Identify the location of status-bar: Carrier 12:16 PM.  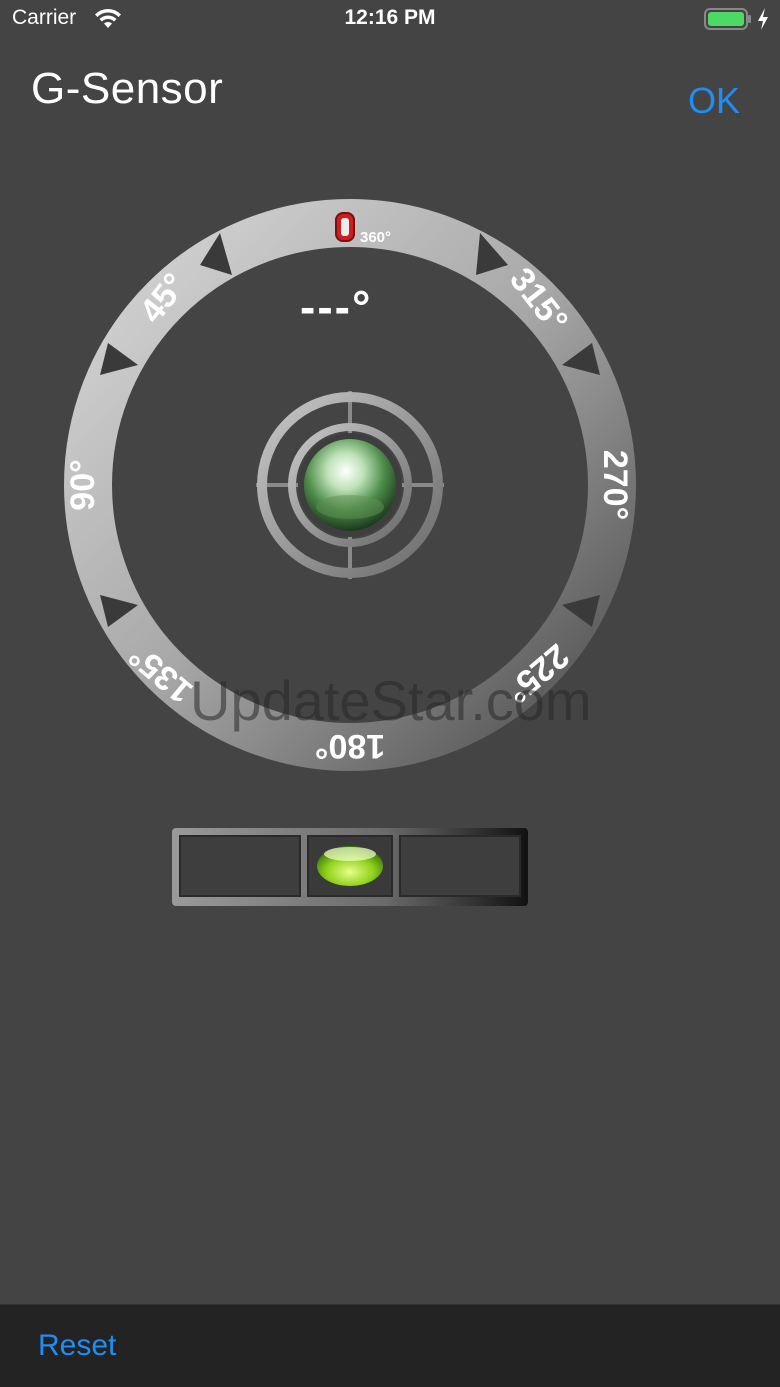
(390, 20).